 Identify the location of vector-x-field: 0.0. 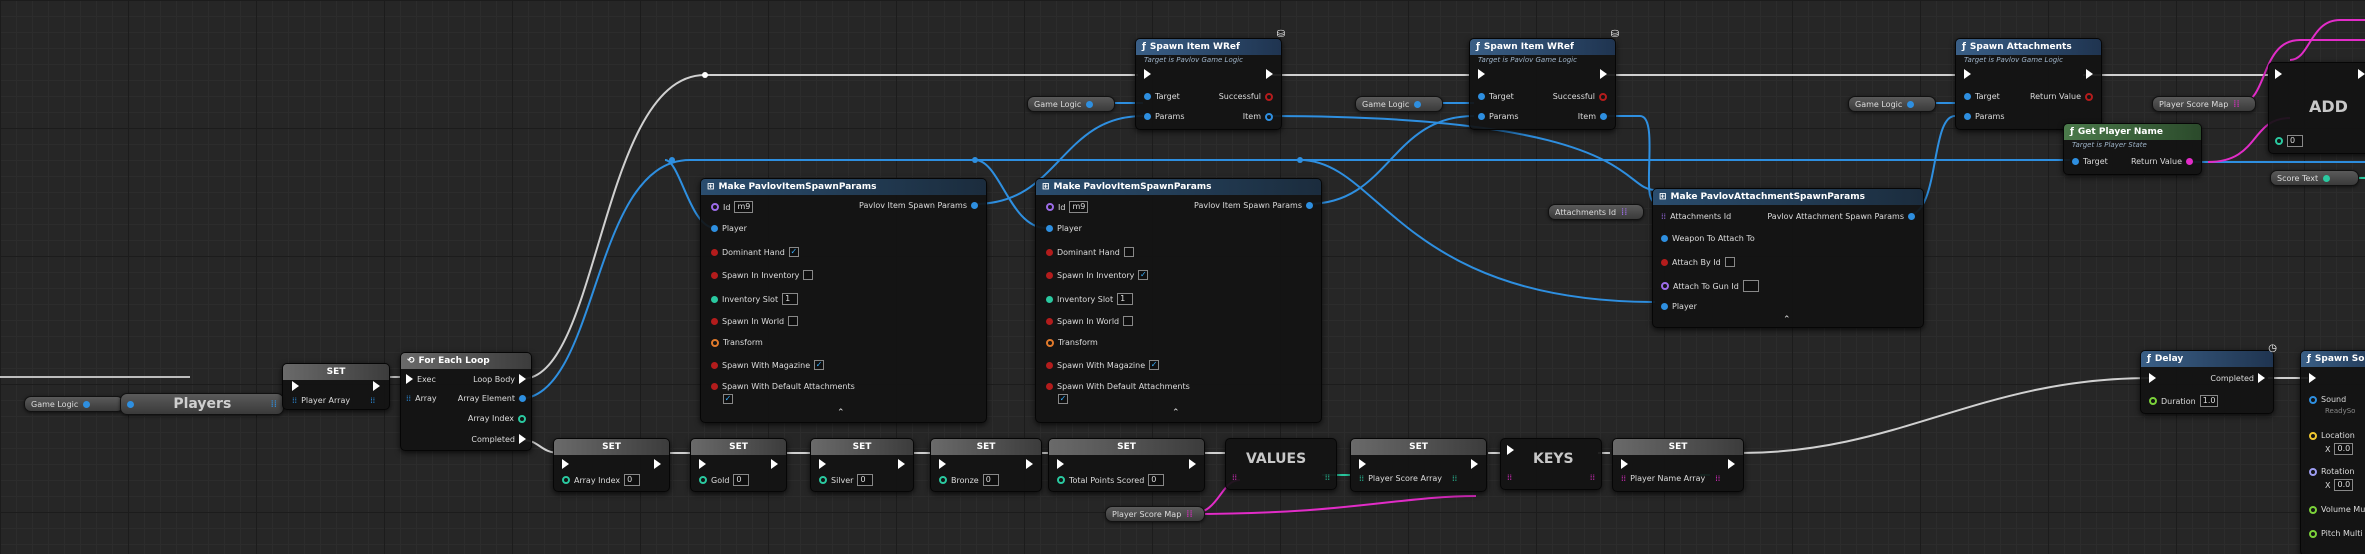
(2344, 449).